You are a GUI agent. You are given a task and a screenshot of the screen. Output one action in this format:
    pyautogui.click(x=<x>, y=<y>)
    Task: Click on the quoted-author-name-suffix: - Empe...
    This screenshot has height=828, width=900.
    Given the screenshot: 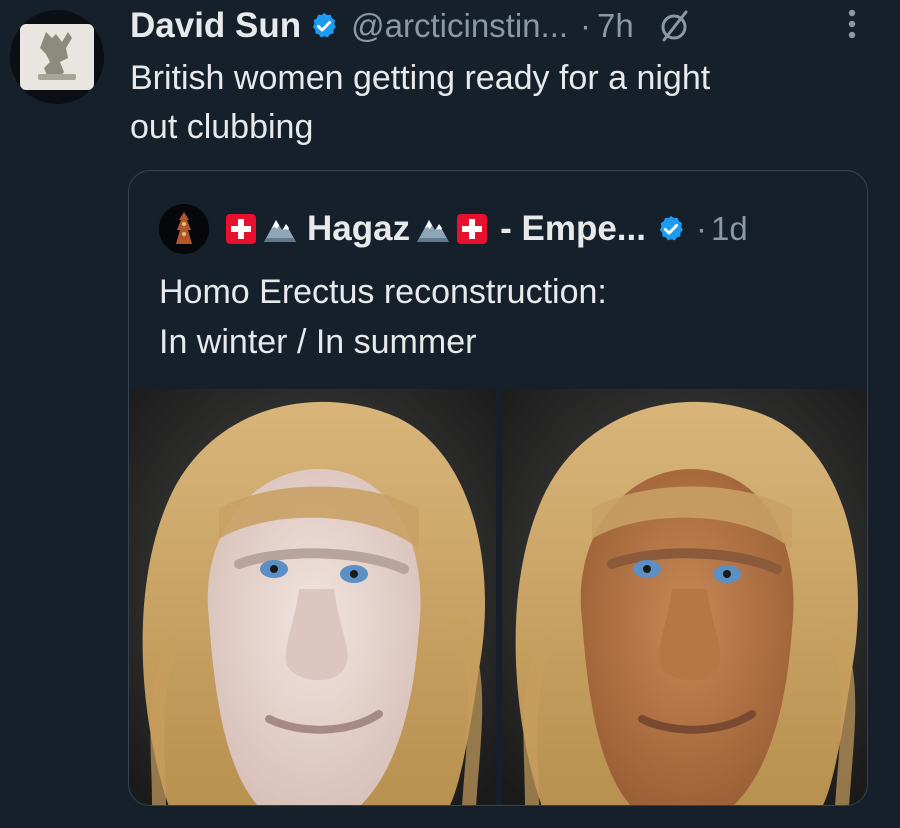 What is the action you would take?
    pyautogui.click(x=573, y=229)
    